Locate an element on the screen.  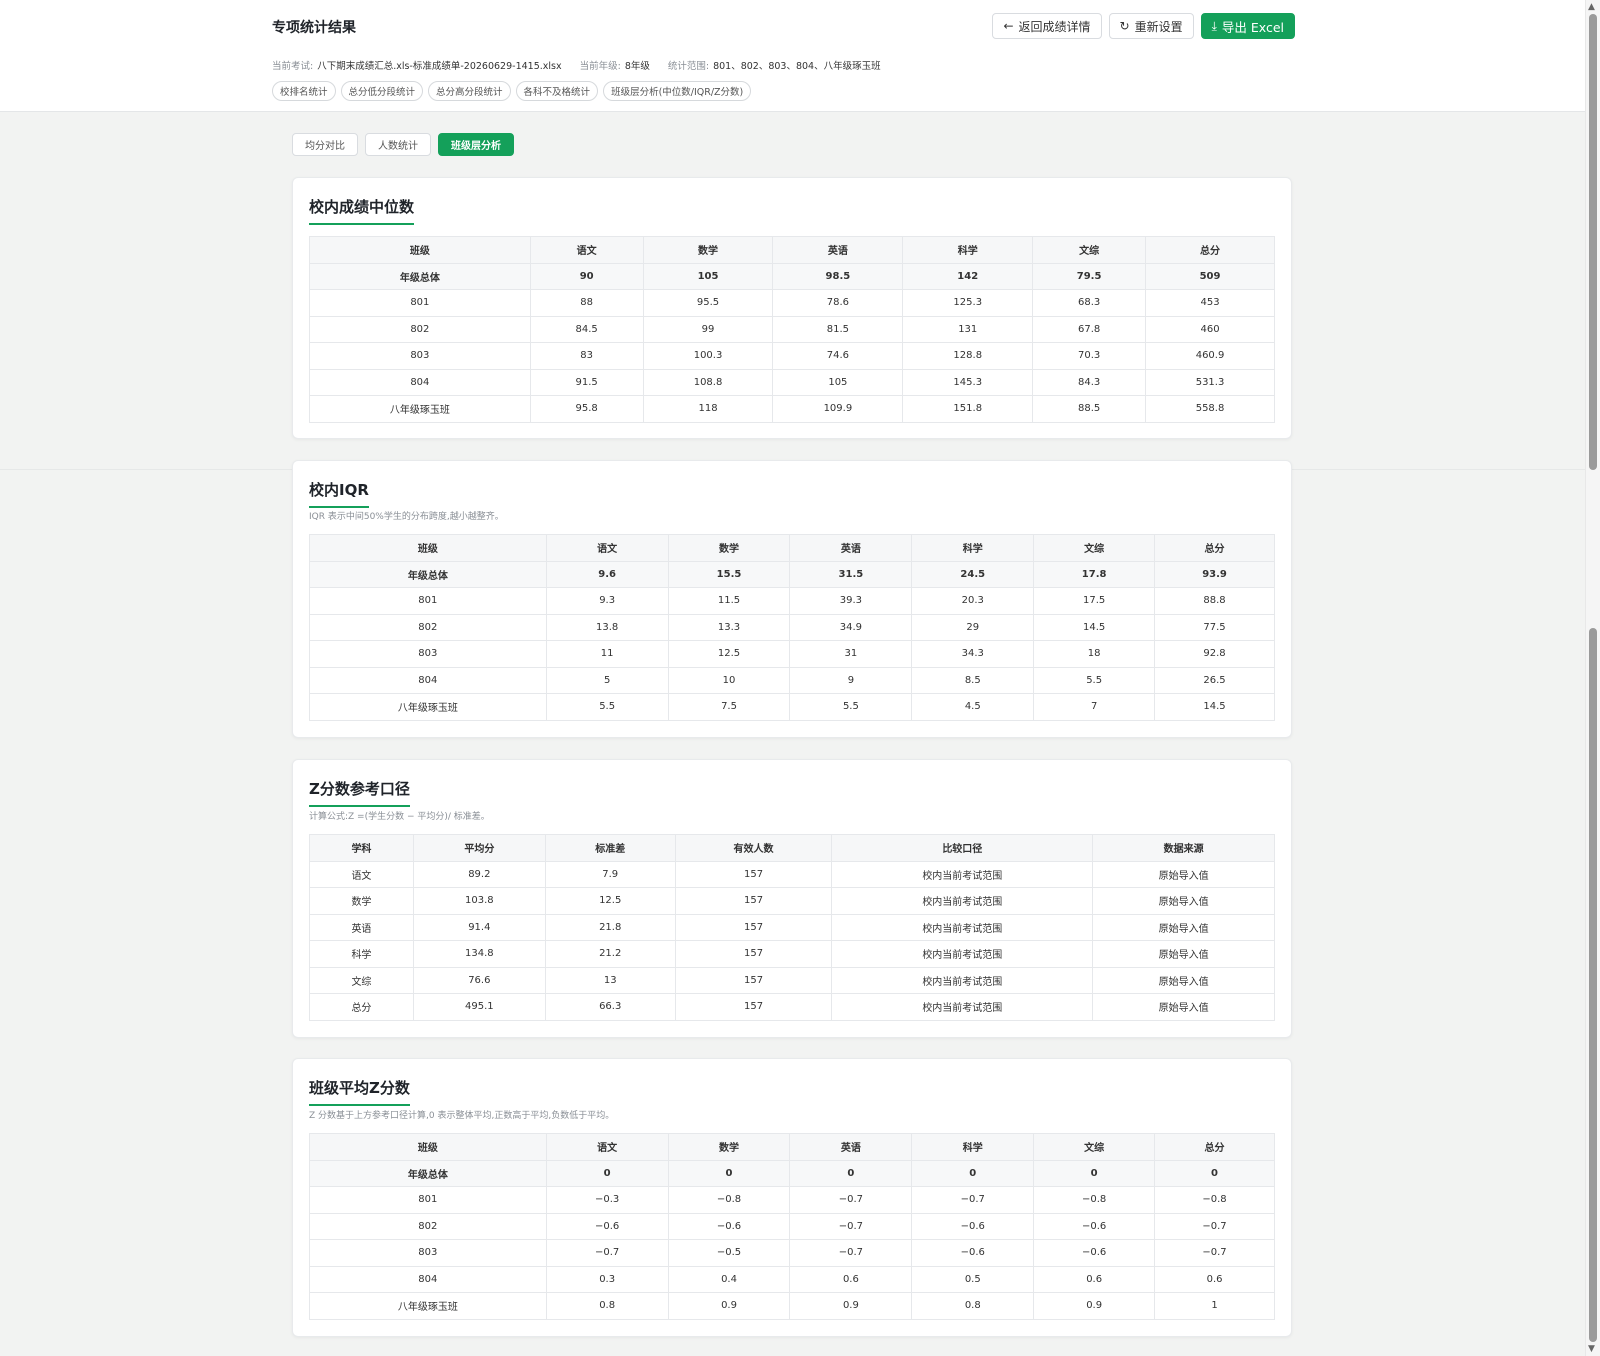
header-actions: ← 返回成绩详情 ↻ 重新设置 ⤓ 导出 Excel is located at coordinates (1143, 26).